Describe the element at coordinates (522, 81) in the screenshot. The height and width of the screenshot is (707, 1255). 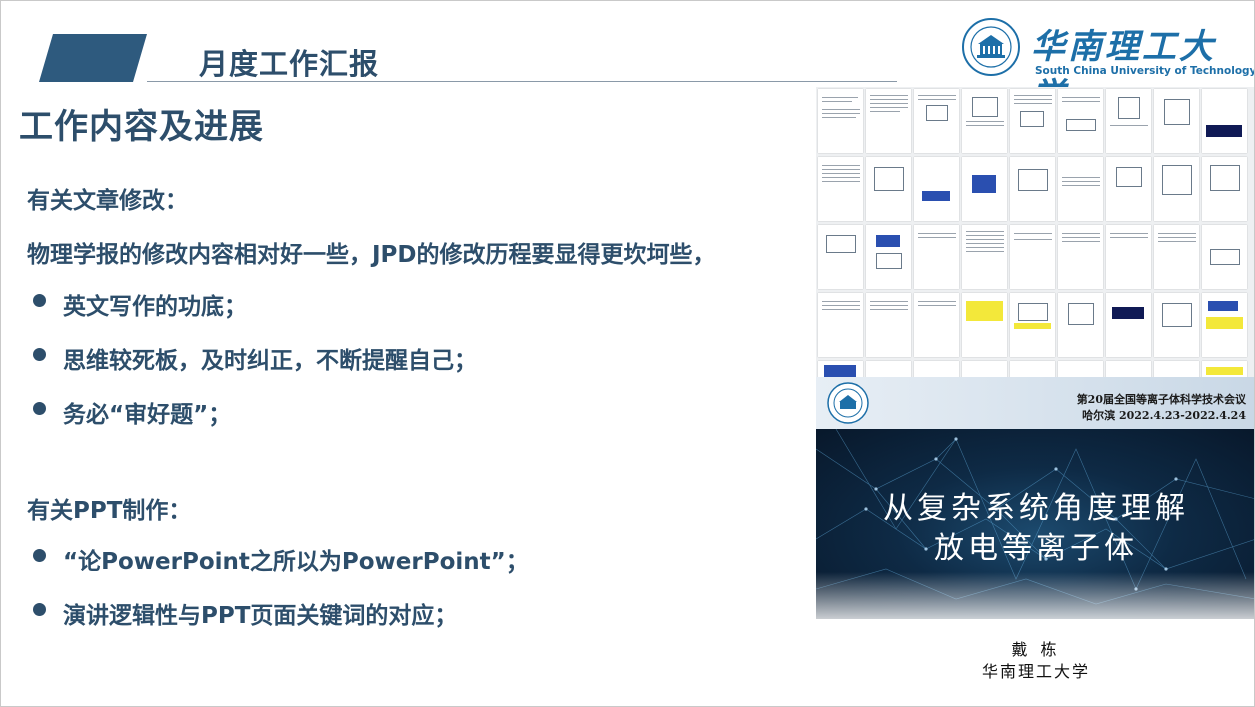
I see `header-divider` at that location.